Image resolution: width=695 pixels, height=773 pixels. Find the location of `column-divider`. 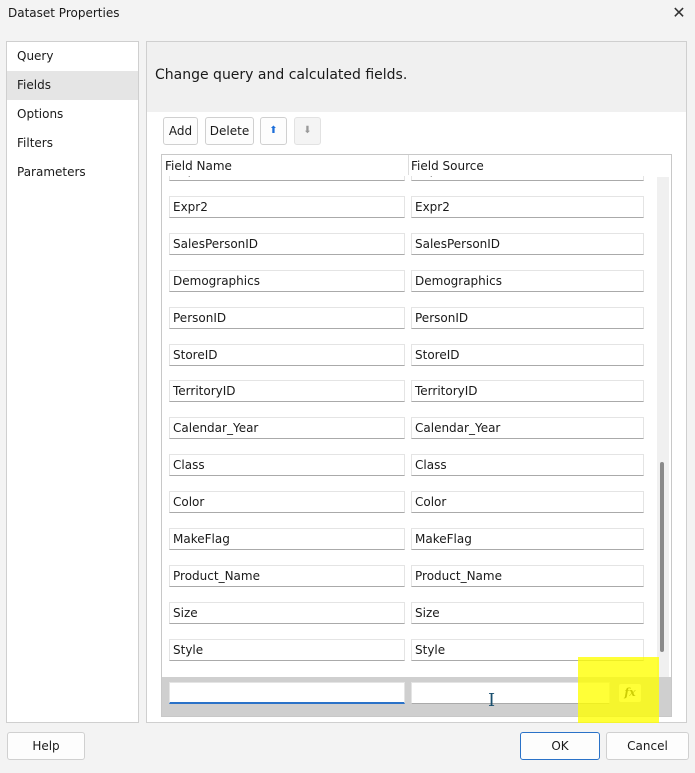

column-divider is located at coordinates (408, 165).